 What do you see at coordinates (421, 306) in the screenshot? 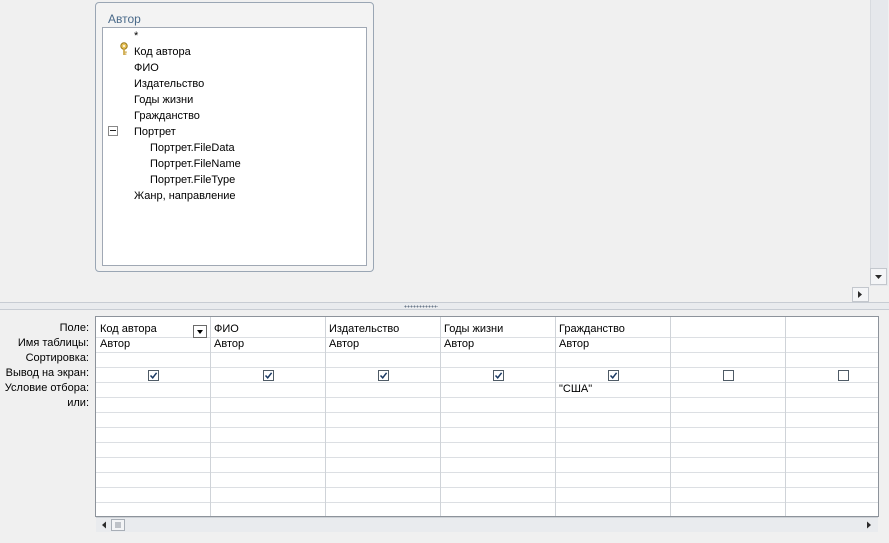
I see `splitter-grip` at bounding box center [421, 306].